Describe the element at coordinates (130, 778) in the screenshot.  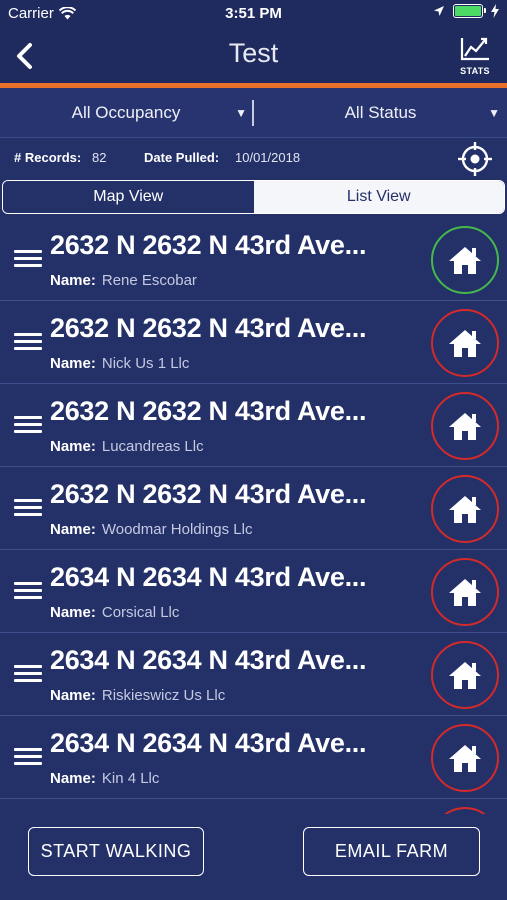
I see `owner-name: Kin 4 Llc` at that location.